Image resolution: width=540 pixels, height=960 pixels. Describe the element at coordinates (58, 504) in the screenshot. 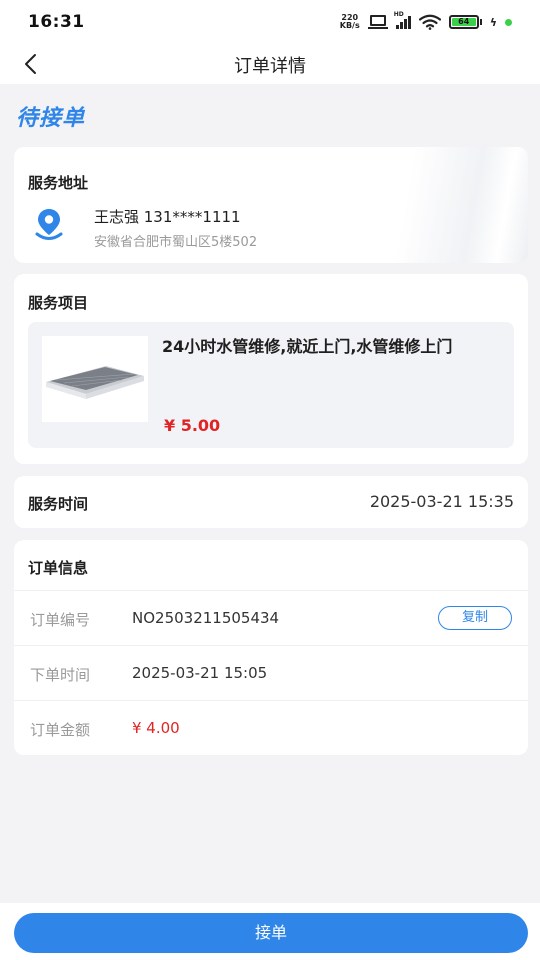

I see `service-time-label: 服务时间` at that location.